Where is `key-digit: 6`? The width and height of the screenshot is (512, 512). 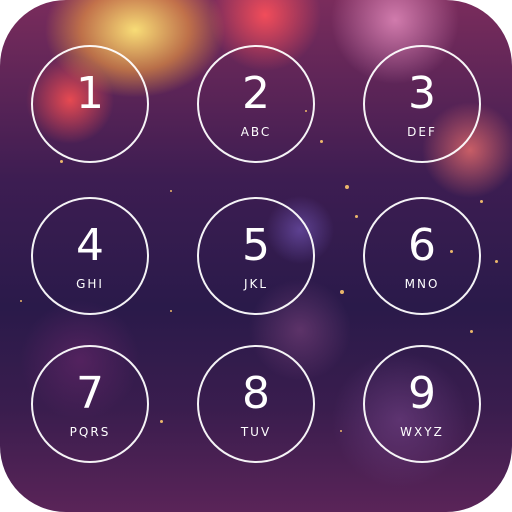
key-digit: 6 is located at coordinates (422, 245).